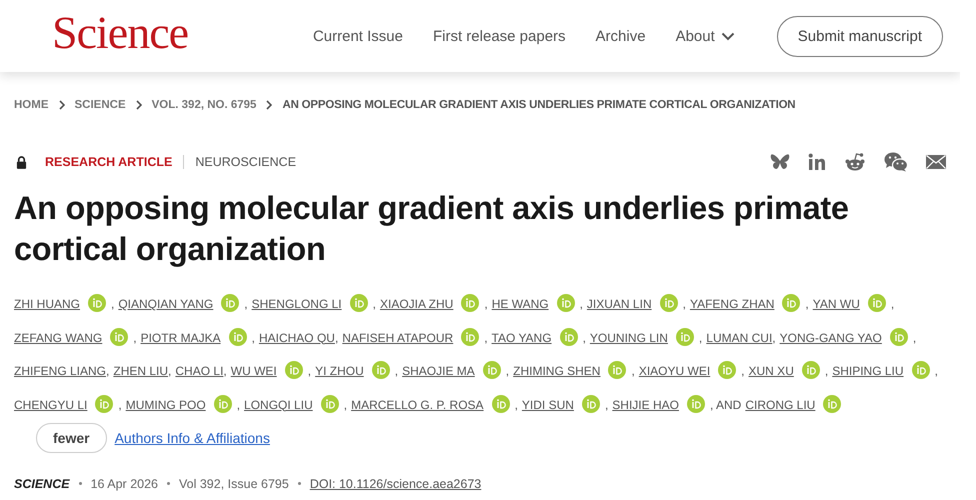 This screenshot has width=976, height=500. I want to click on author-link: YONG-GANG YAO, so click(831, 337).